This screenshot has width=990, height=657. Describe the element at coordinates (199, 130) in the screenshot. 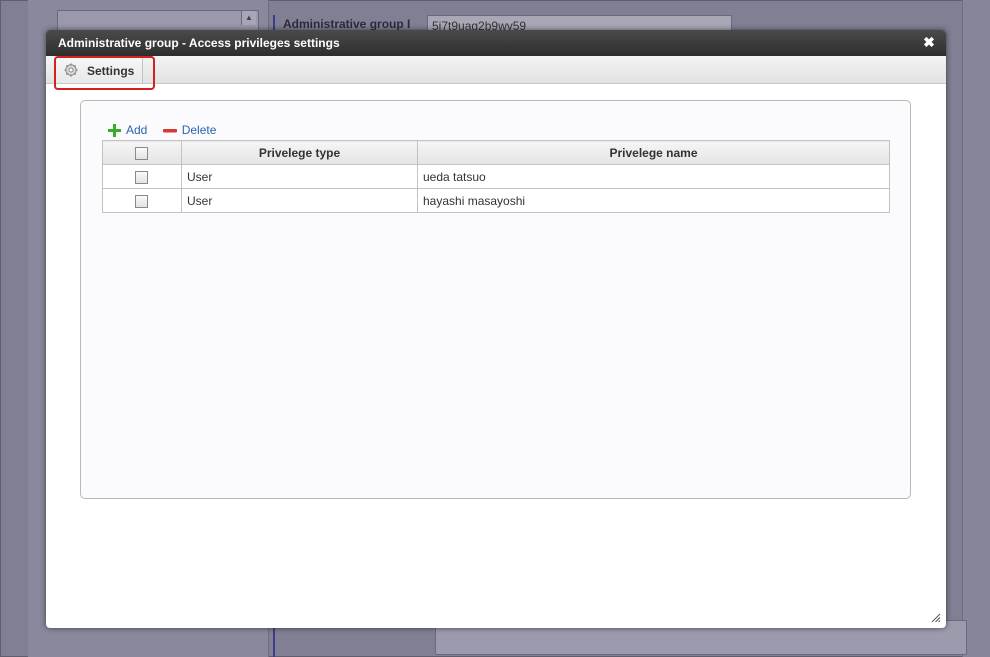

I see `delete-button-label: Delete` at that location.